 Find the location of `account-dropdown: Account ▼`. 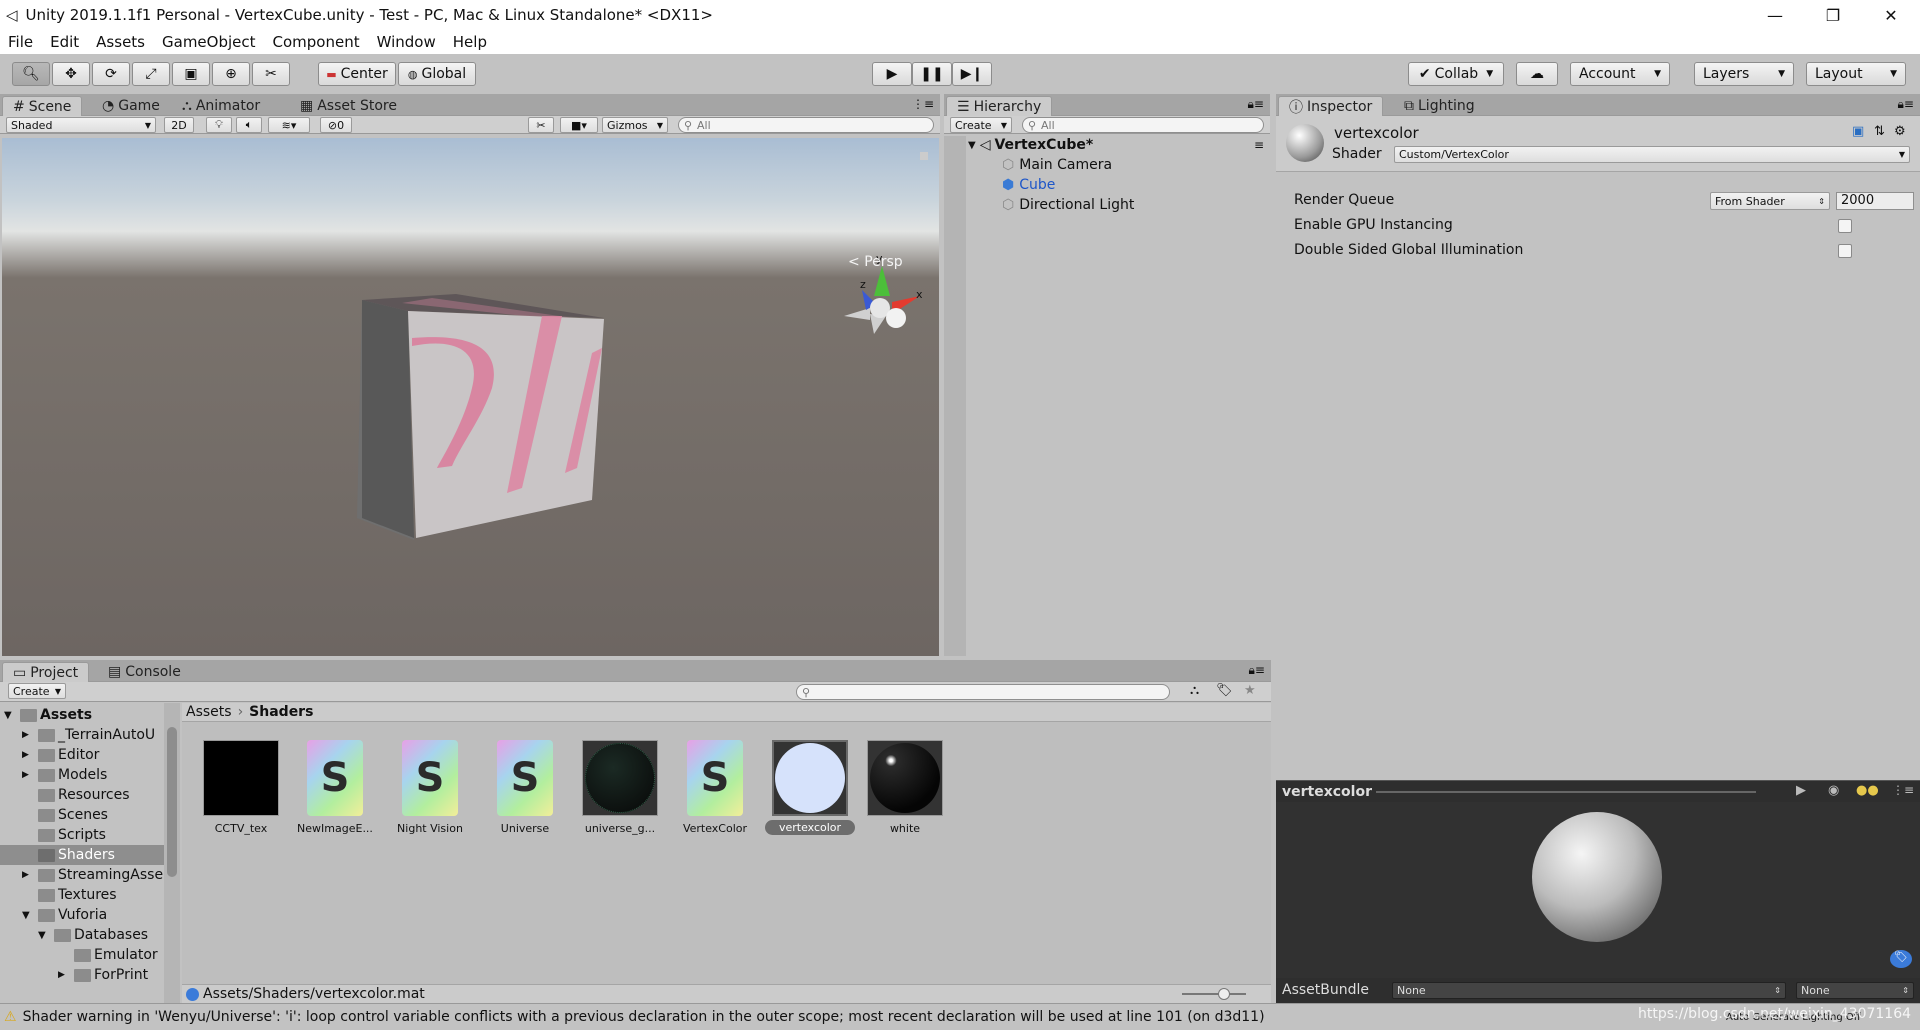

account-dropdown: Account ▼ is located at coordinates (1620, 74).